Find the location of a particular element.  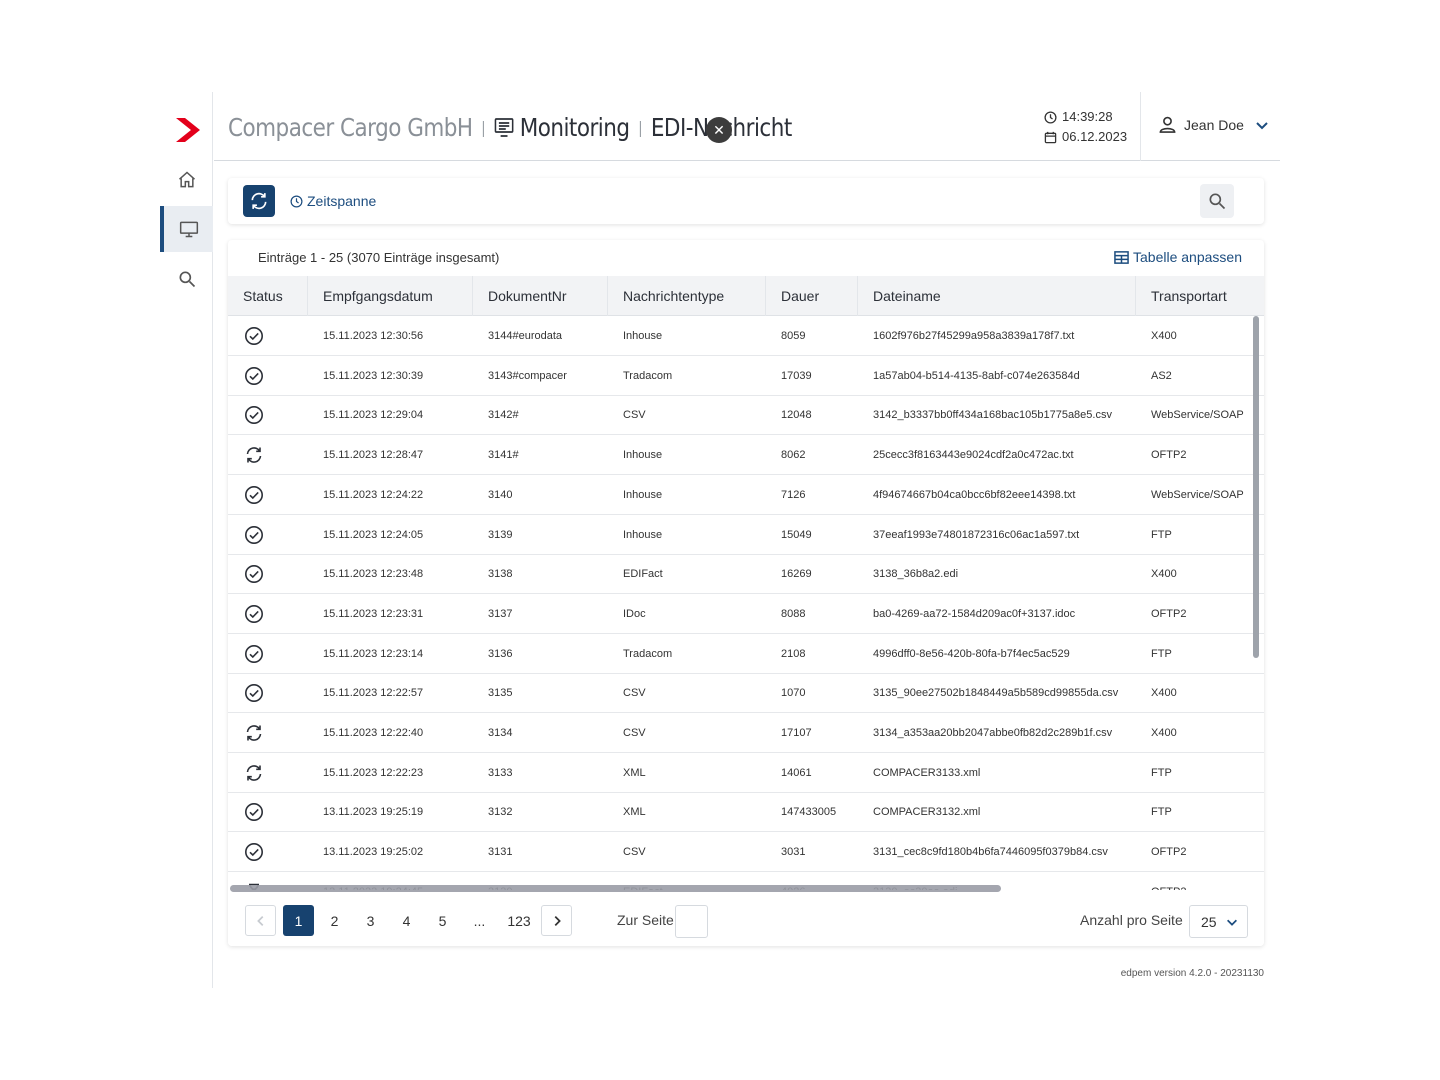

chevron-left-icon is located at coordinates (261, 921).